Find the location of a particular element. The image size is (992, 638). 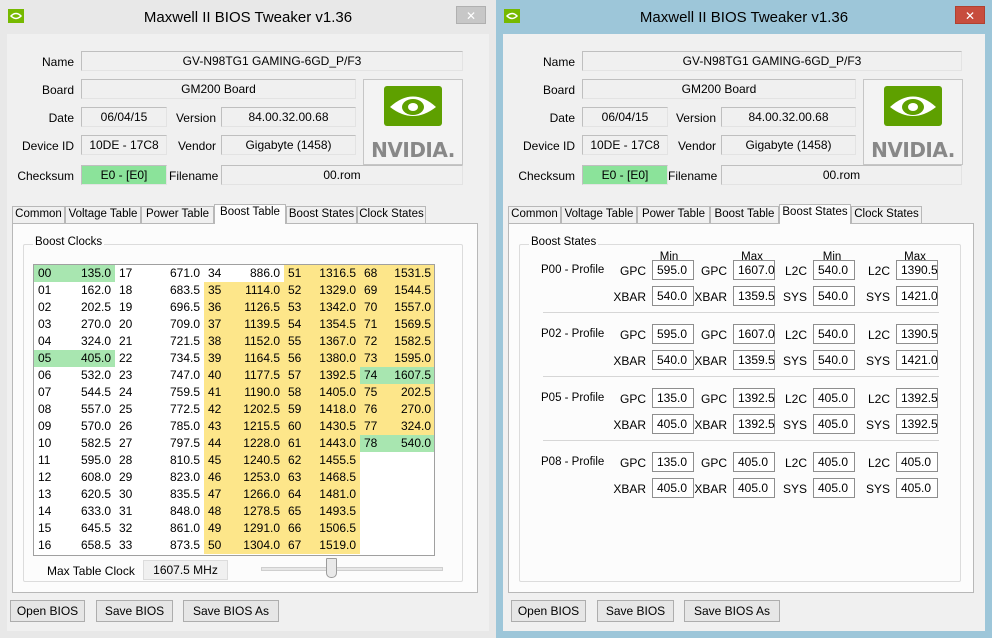

boost-clock-value: 671.0 is located at coordinates (172, 273).